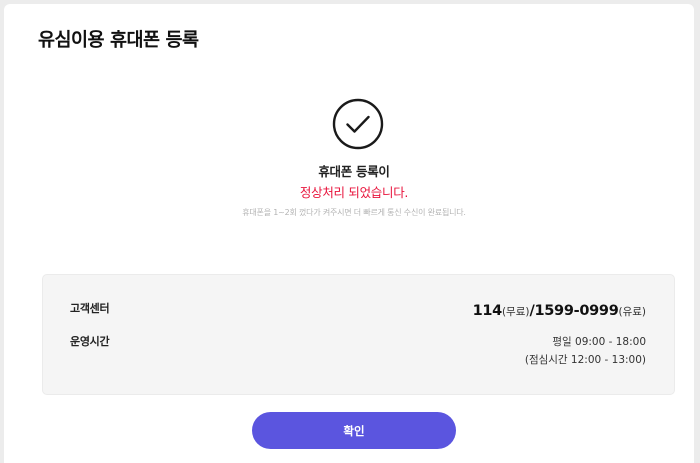 The width and height of the screenshot is (700, 463). Describe the element at coordinates (515, 312) in the screenshot. I see `free-phone-tag: (무료)` at that location.